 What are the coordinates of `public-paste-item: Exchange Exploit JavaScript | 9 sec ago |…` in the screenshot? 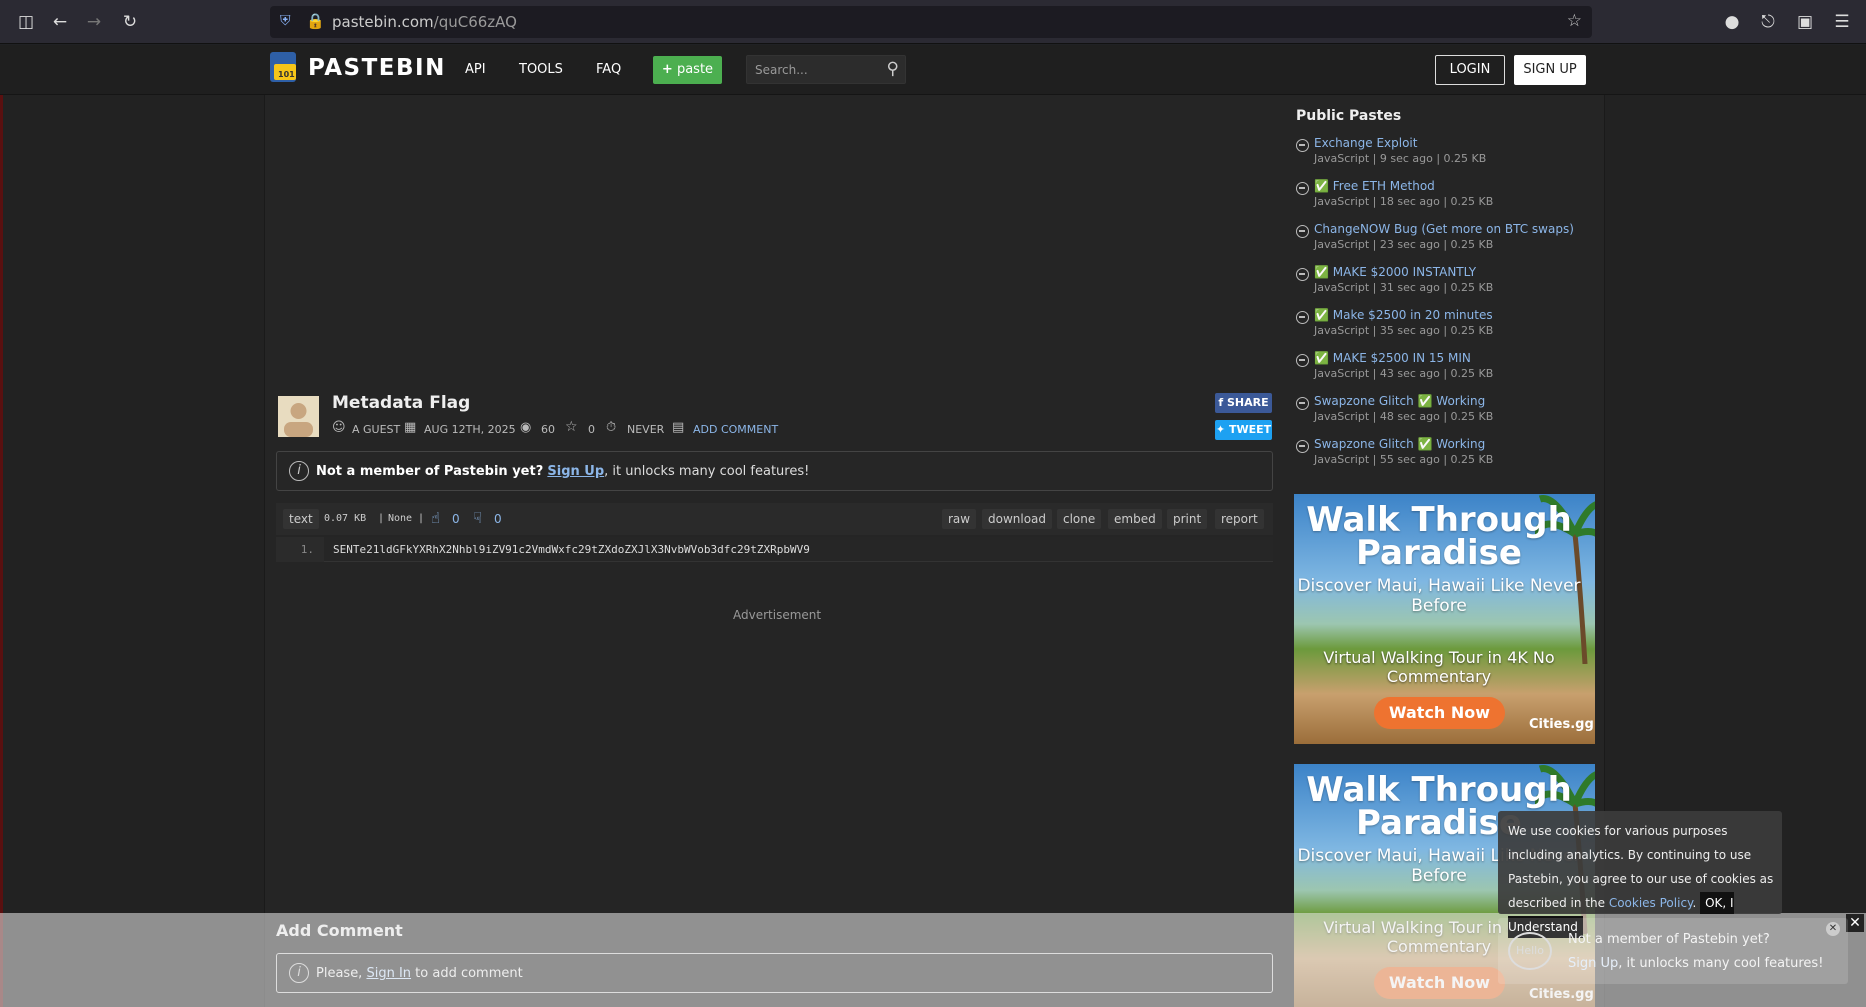 It's located at (1446, 156).